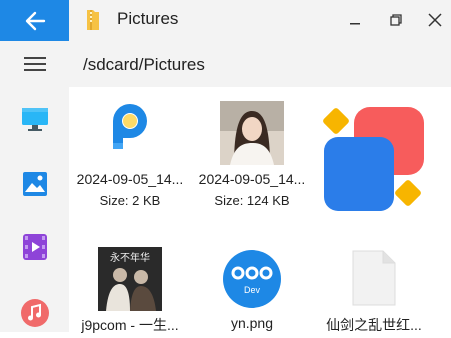 The height and width of the screenshot is (338, 451). I want to click on dev-label: Dev, so click(251, 290).